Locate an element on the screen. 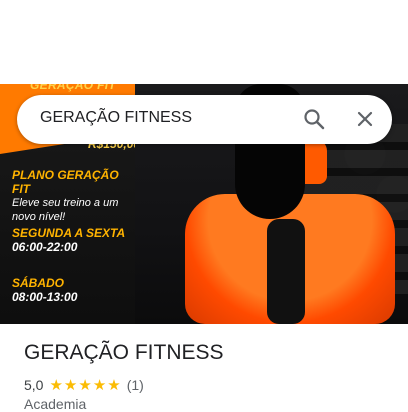 This screenshot has height=412, width=408. search-input: GERAÇÃO FITNESS is located at coordinates (116, 118).